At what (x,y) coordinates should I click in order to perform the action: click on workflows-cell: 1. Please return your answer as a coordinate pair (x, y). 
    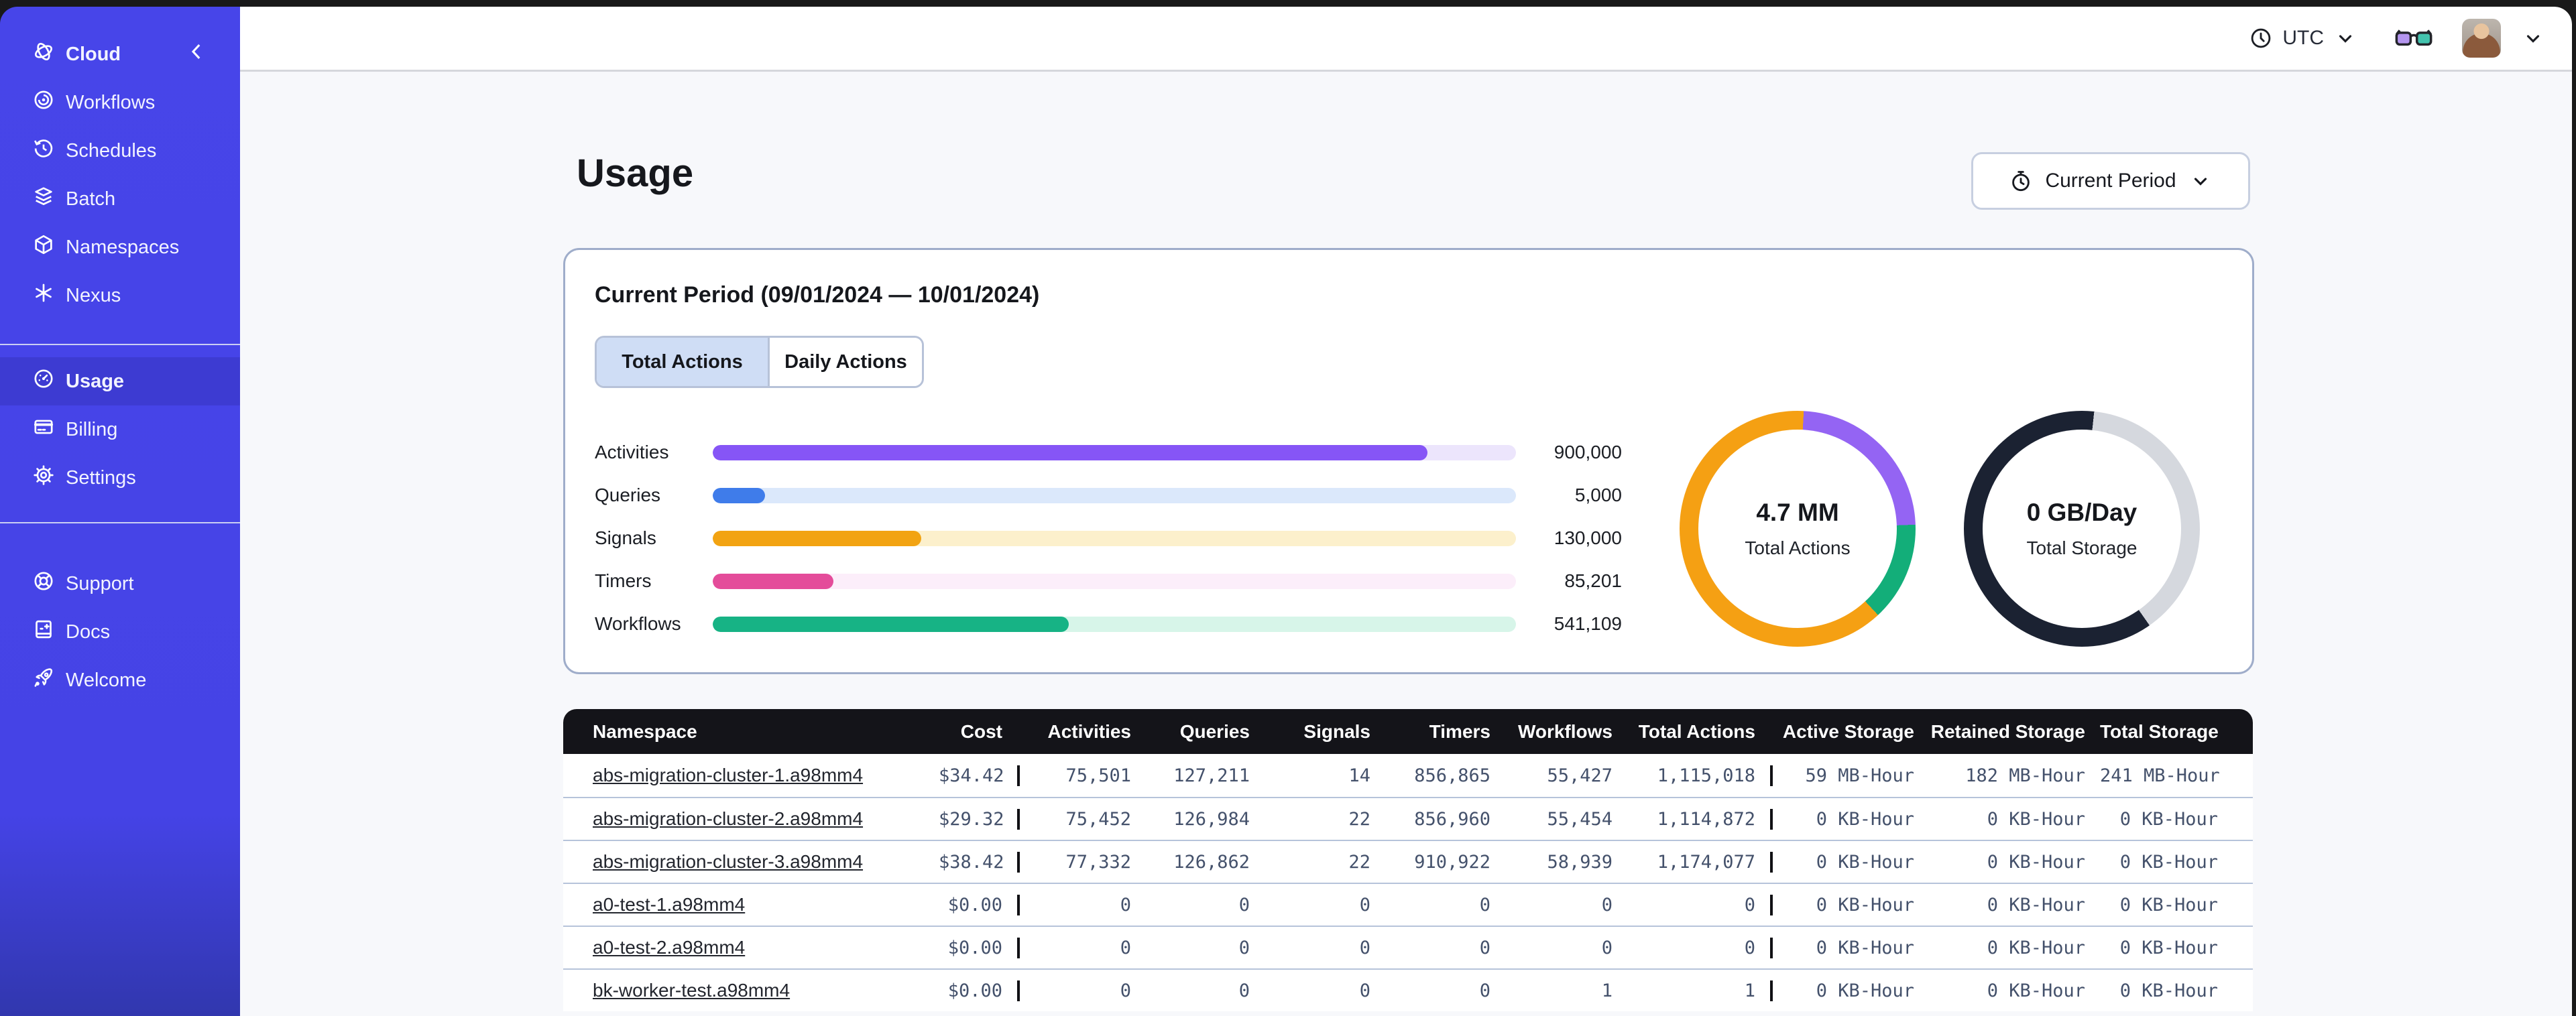
    Looking at the image, I should click on (1607, 991).